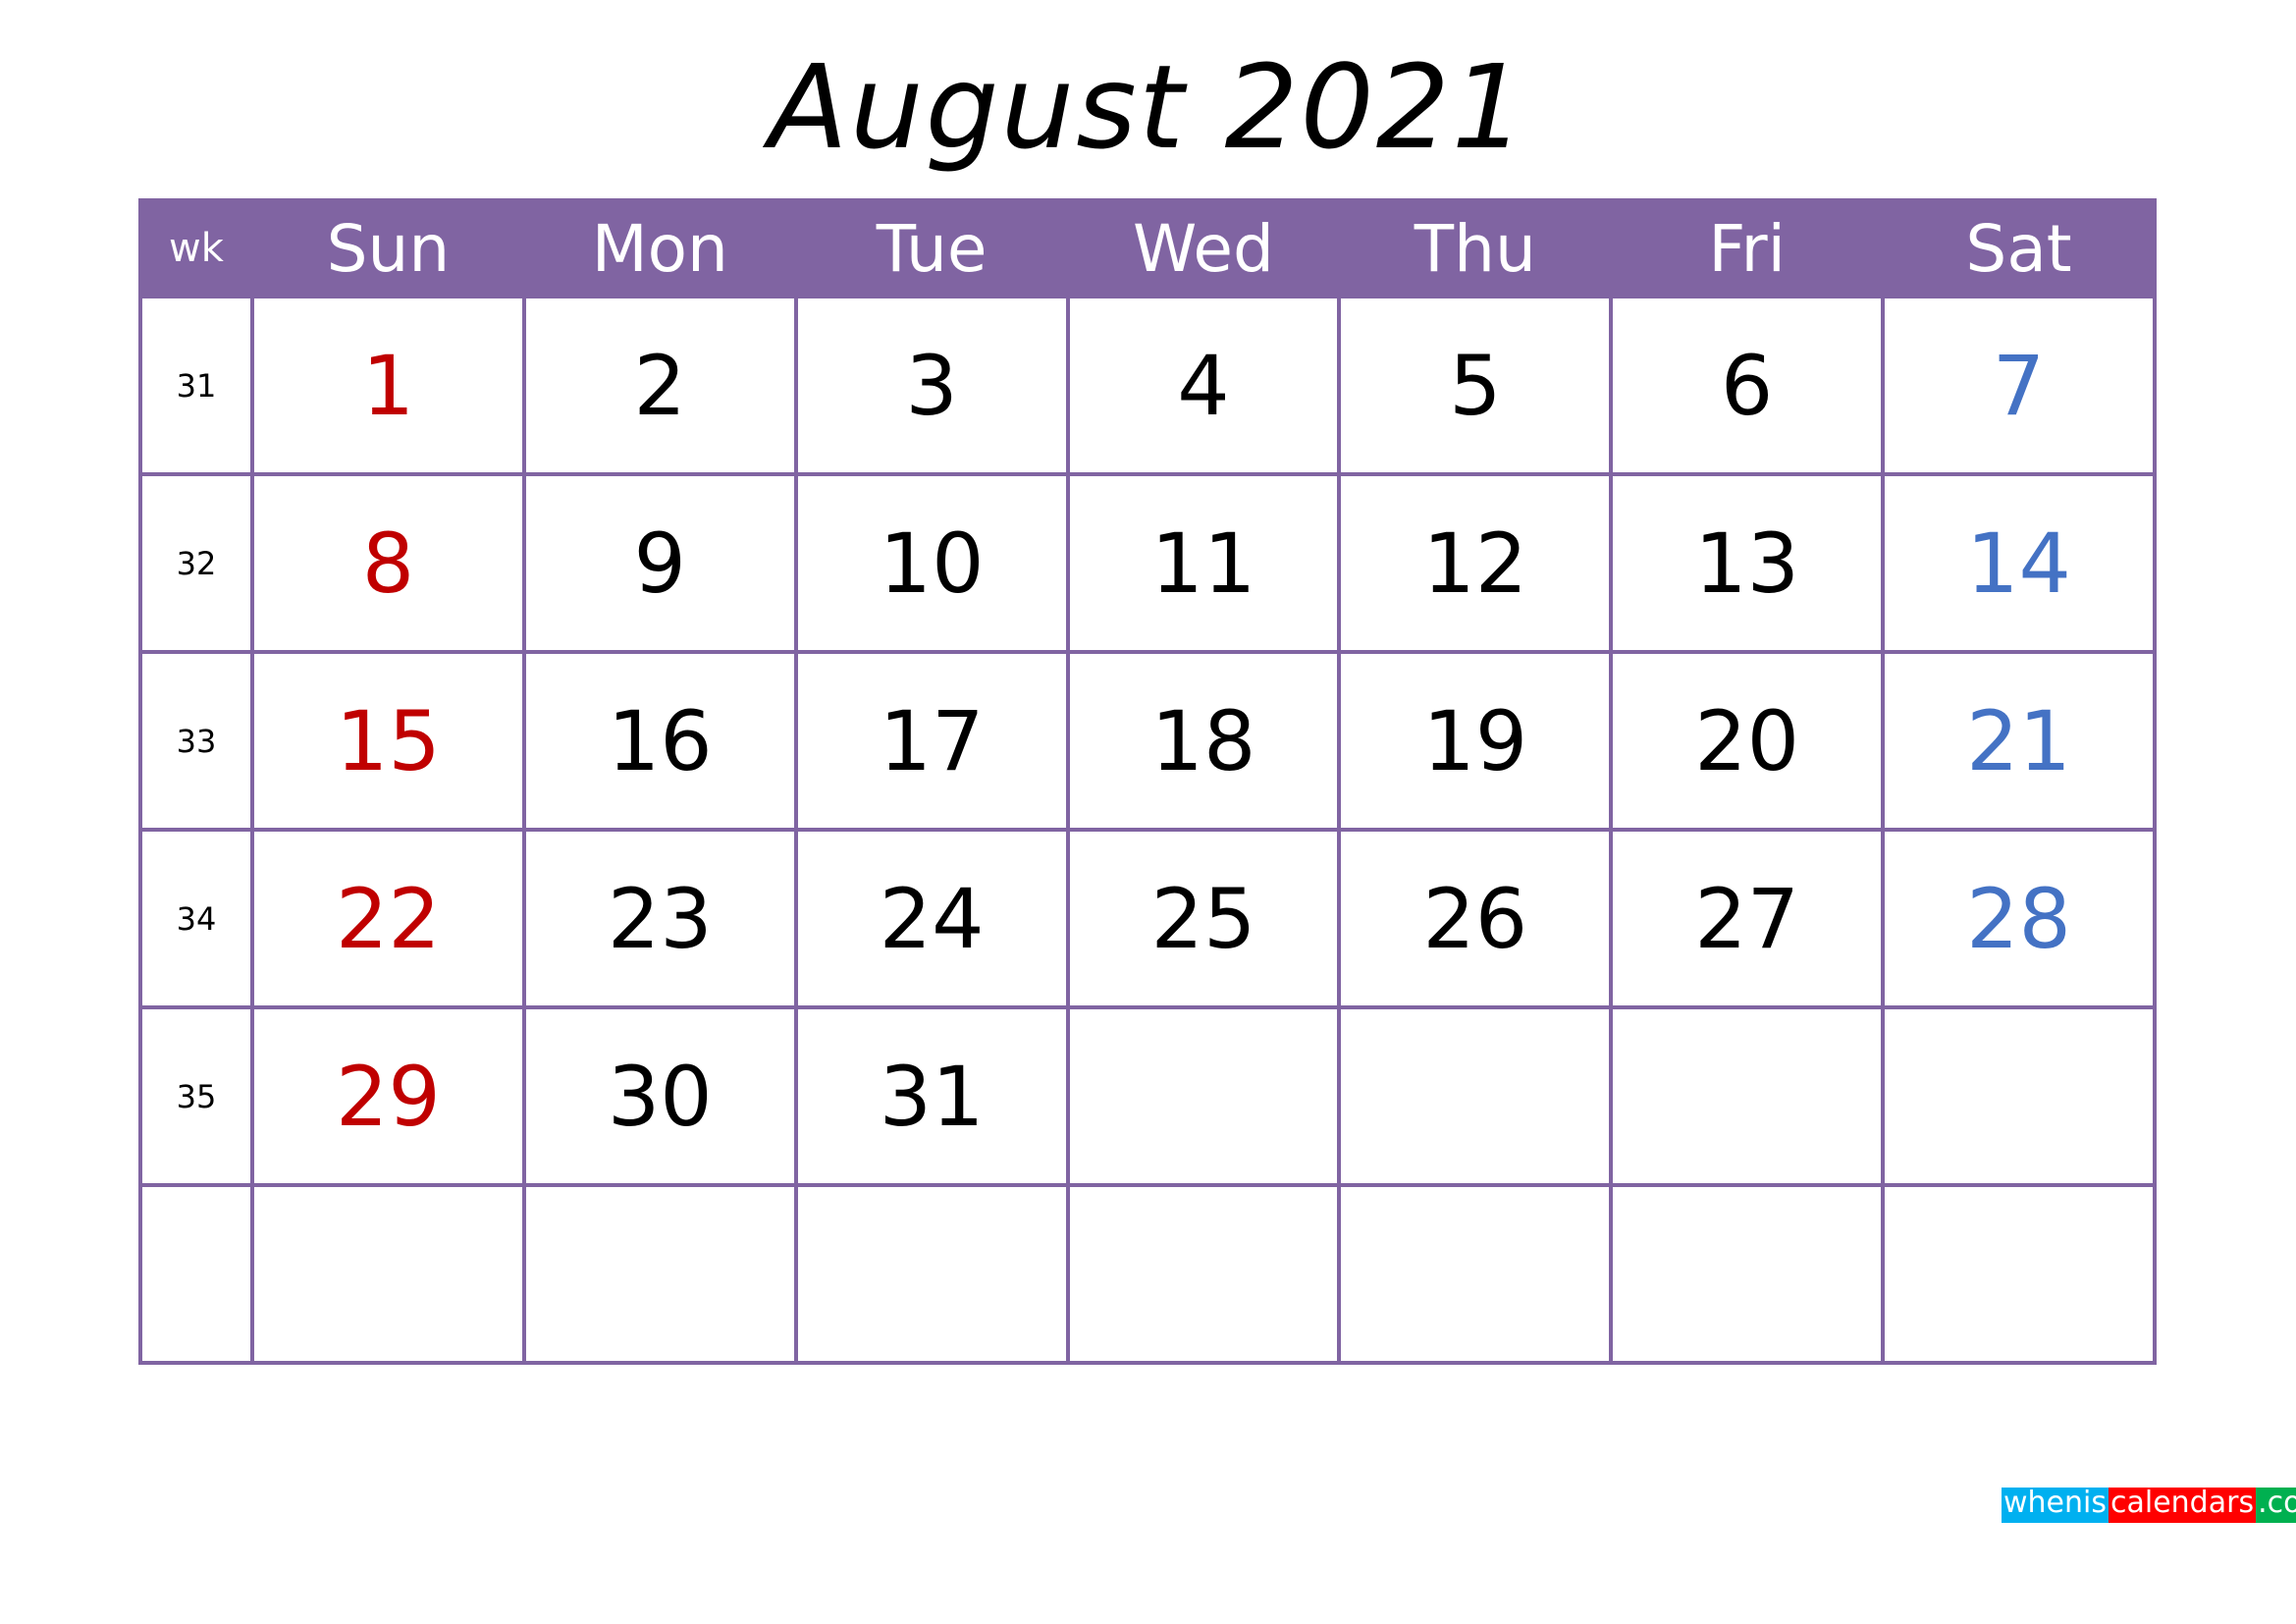  What do you see at coordinates (388, 918) in the screenshot?
I see `day-cell: 22` at bounding box center [388, 918].